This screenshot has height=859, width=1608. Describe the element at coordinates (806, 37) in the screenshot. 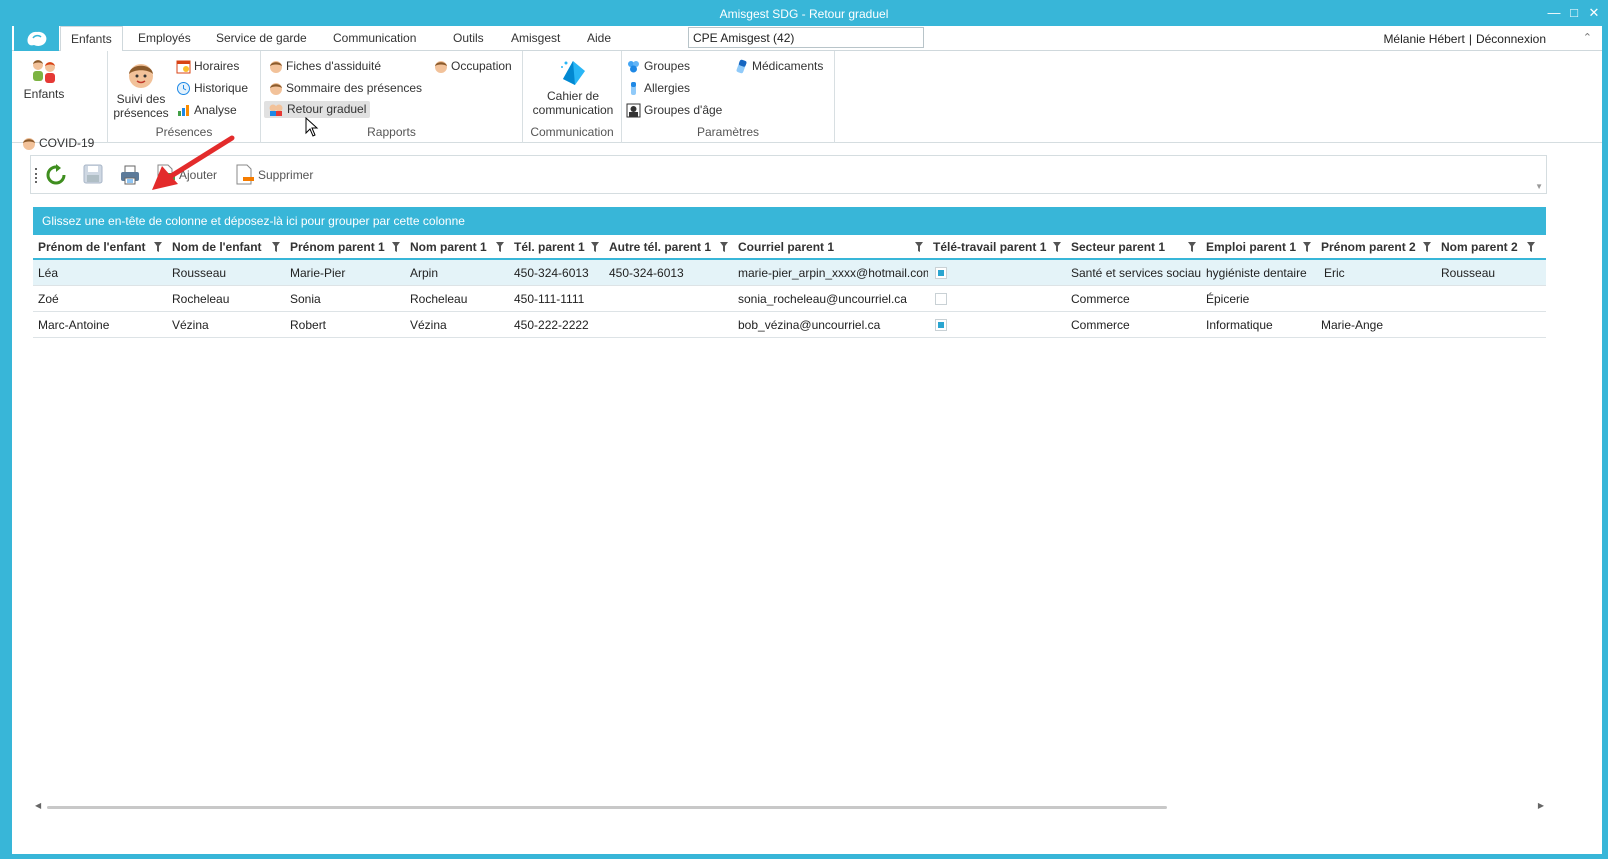

I see `organization-select` at that location.